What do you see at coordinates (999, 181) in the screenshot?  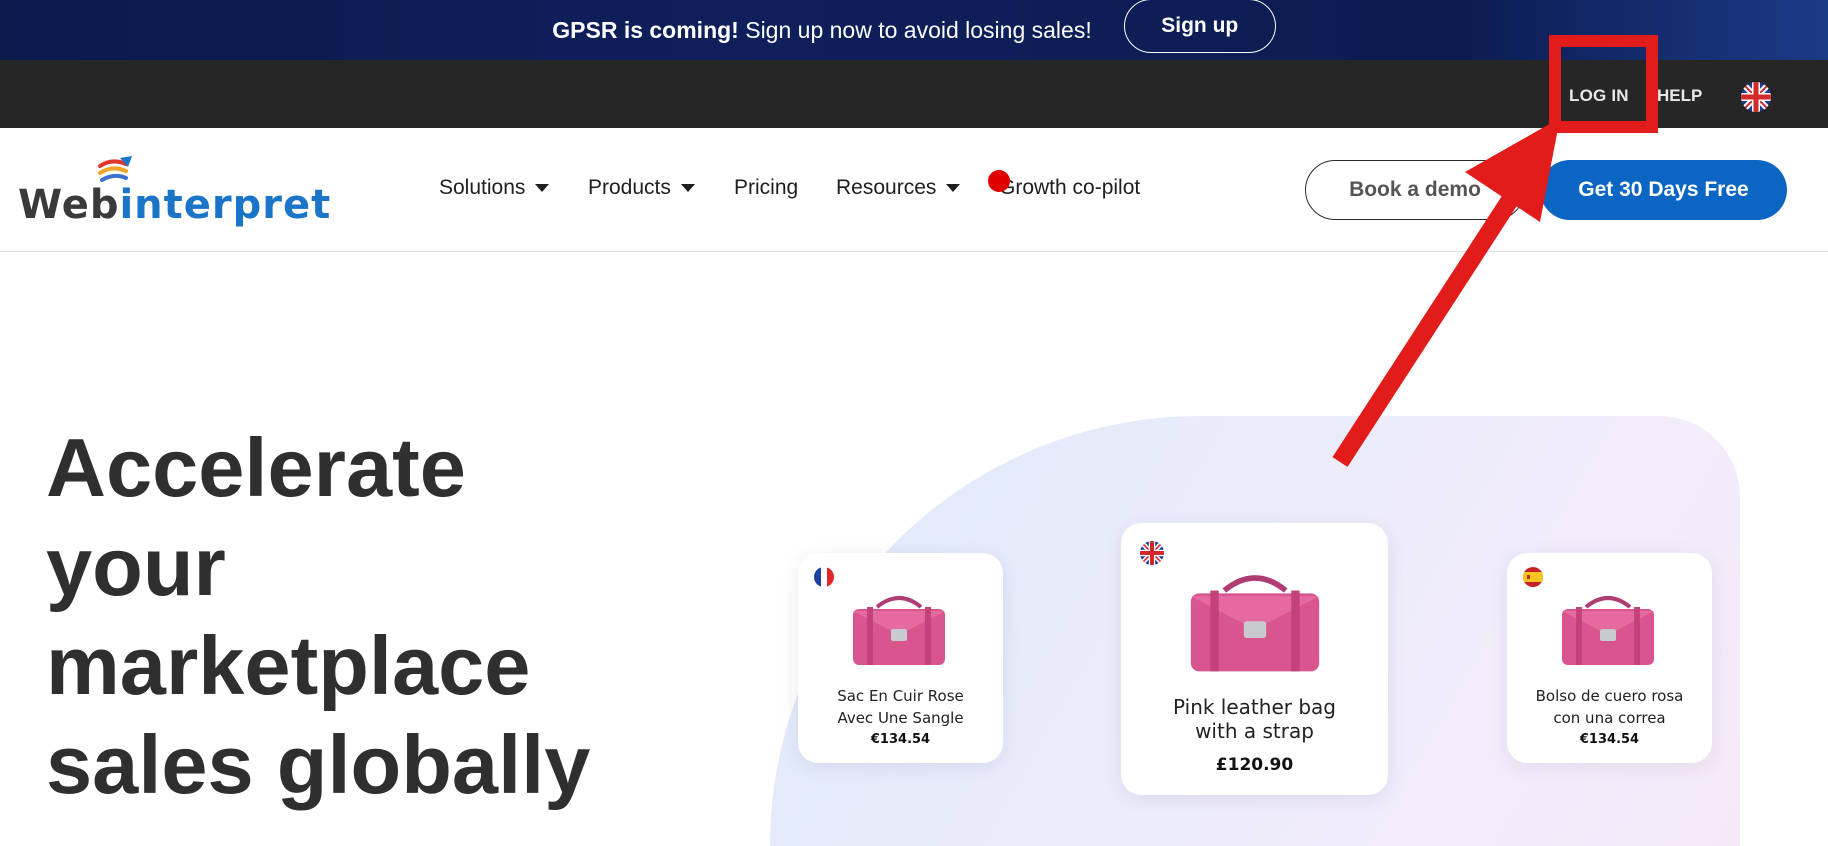 I see `click-marker-dot` at bounding box center [999, 181].